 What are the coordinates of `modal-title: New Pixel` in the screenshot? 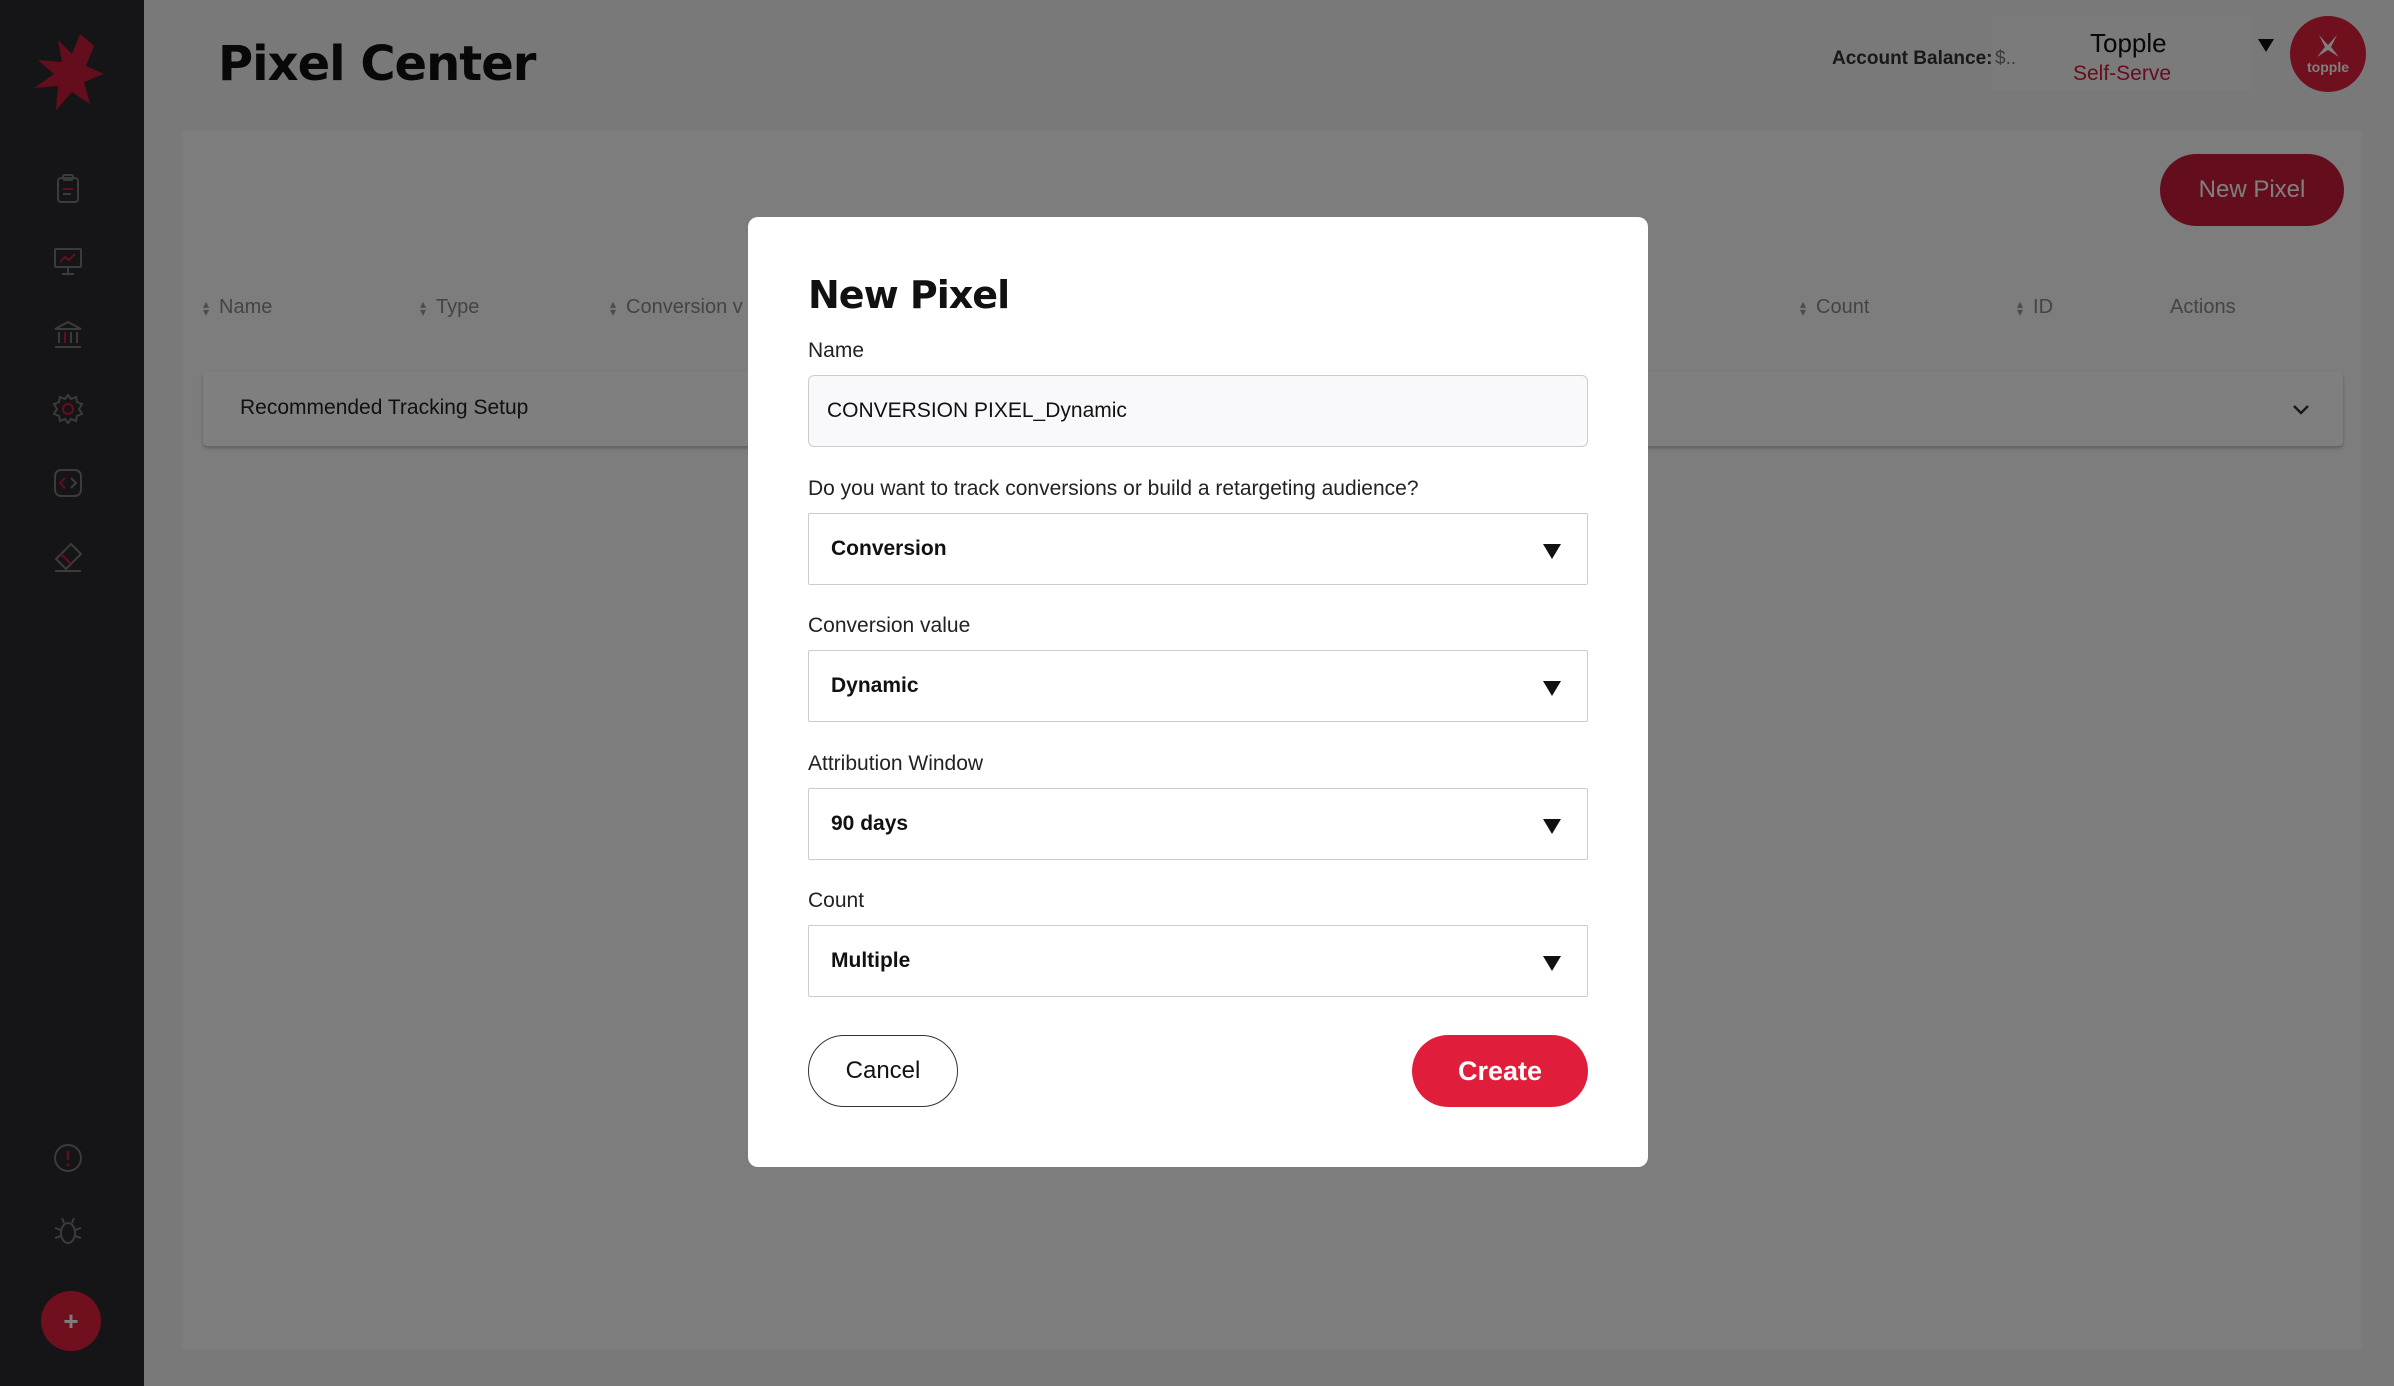 It's located at (909, 295).